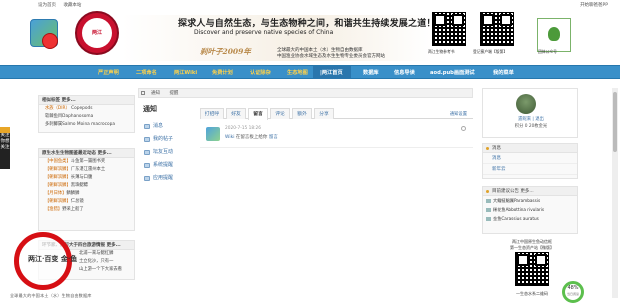 This screenshot has width=620, height=304. What do you see at coordinates (147, 178) in the screenshot?
I see `app-icon` at bounding box center [147, 178].